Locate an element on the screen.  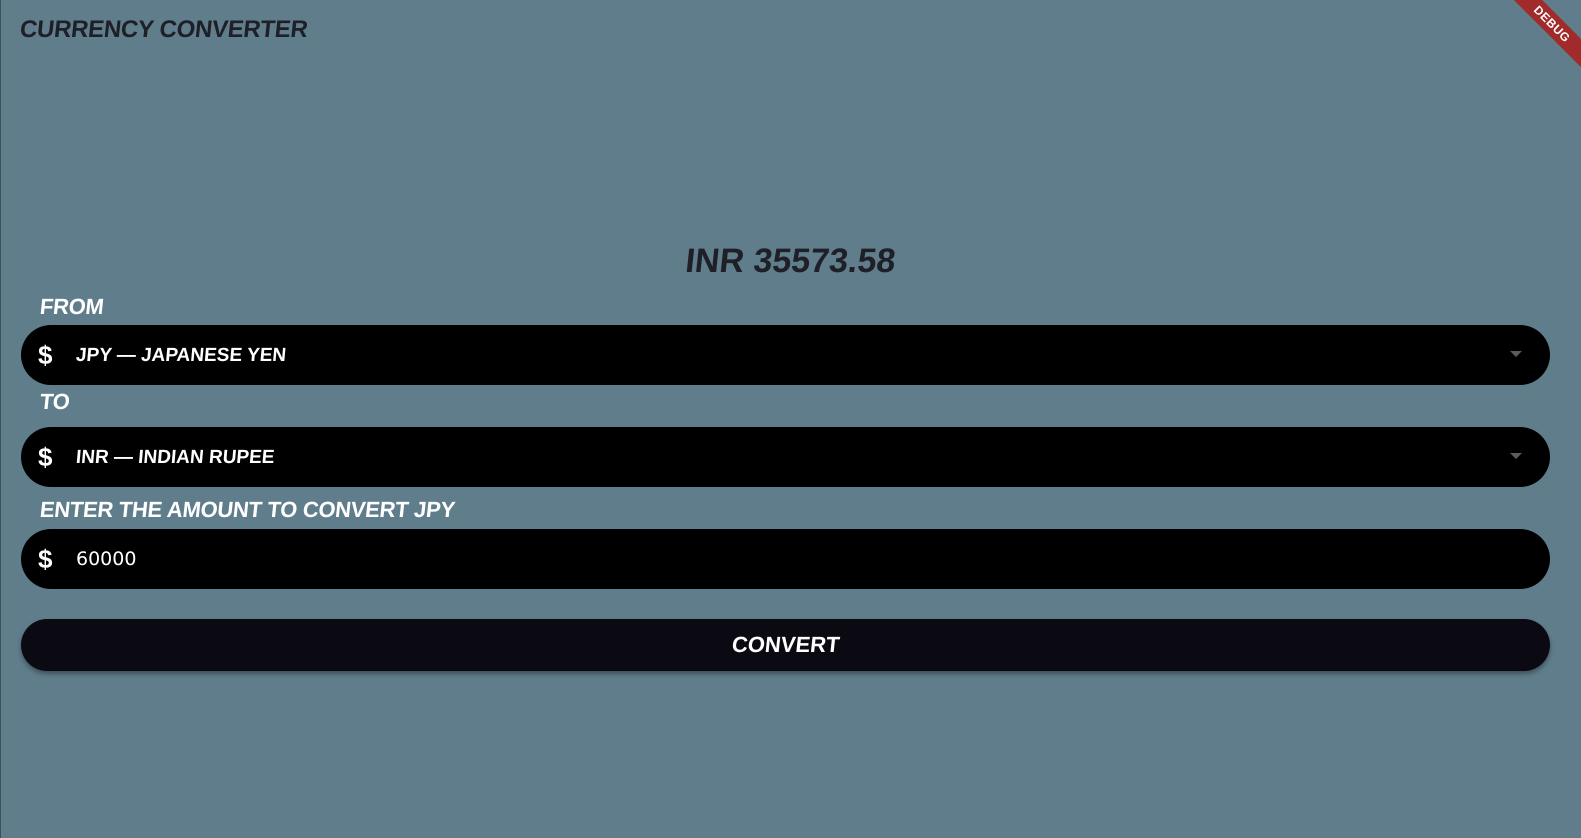
convert-button-label: Convert is located at coordinates (785, 644).